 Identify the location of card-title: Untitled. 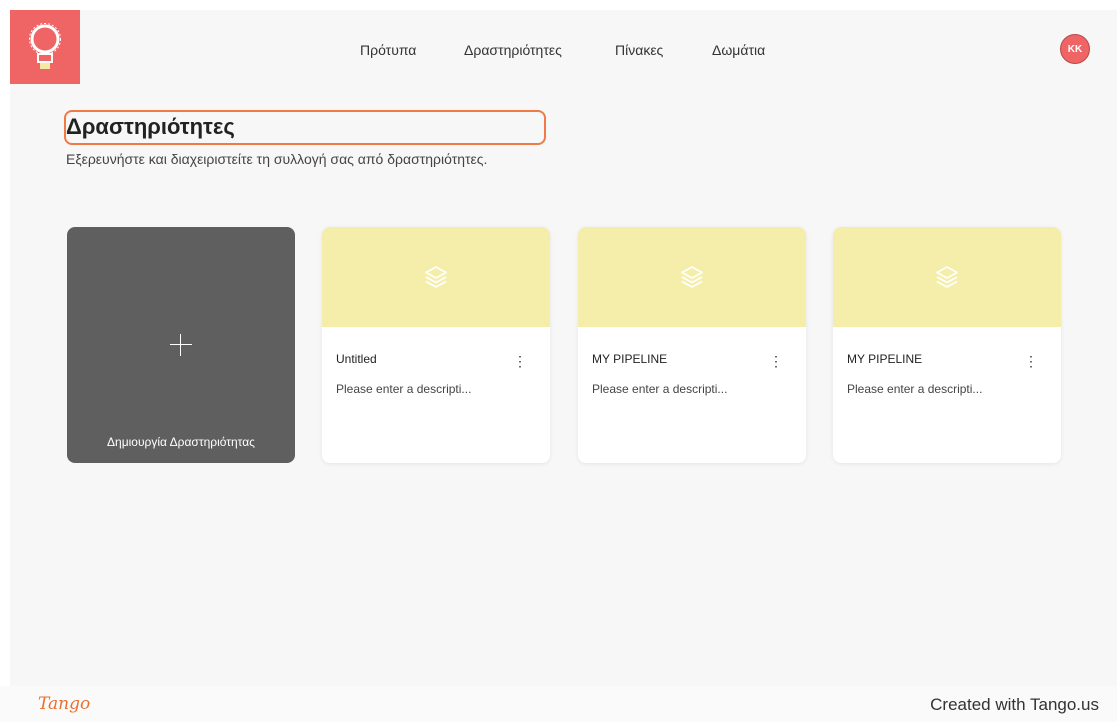
(356, 359).